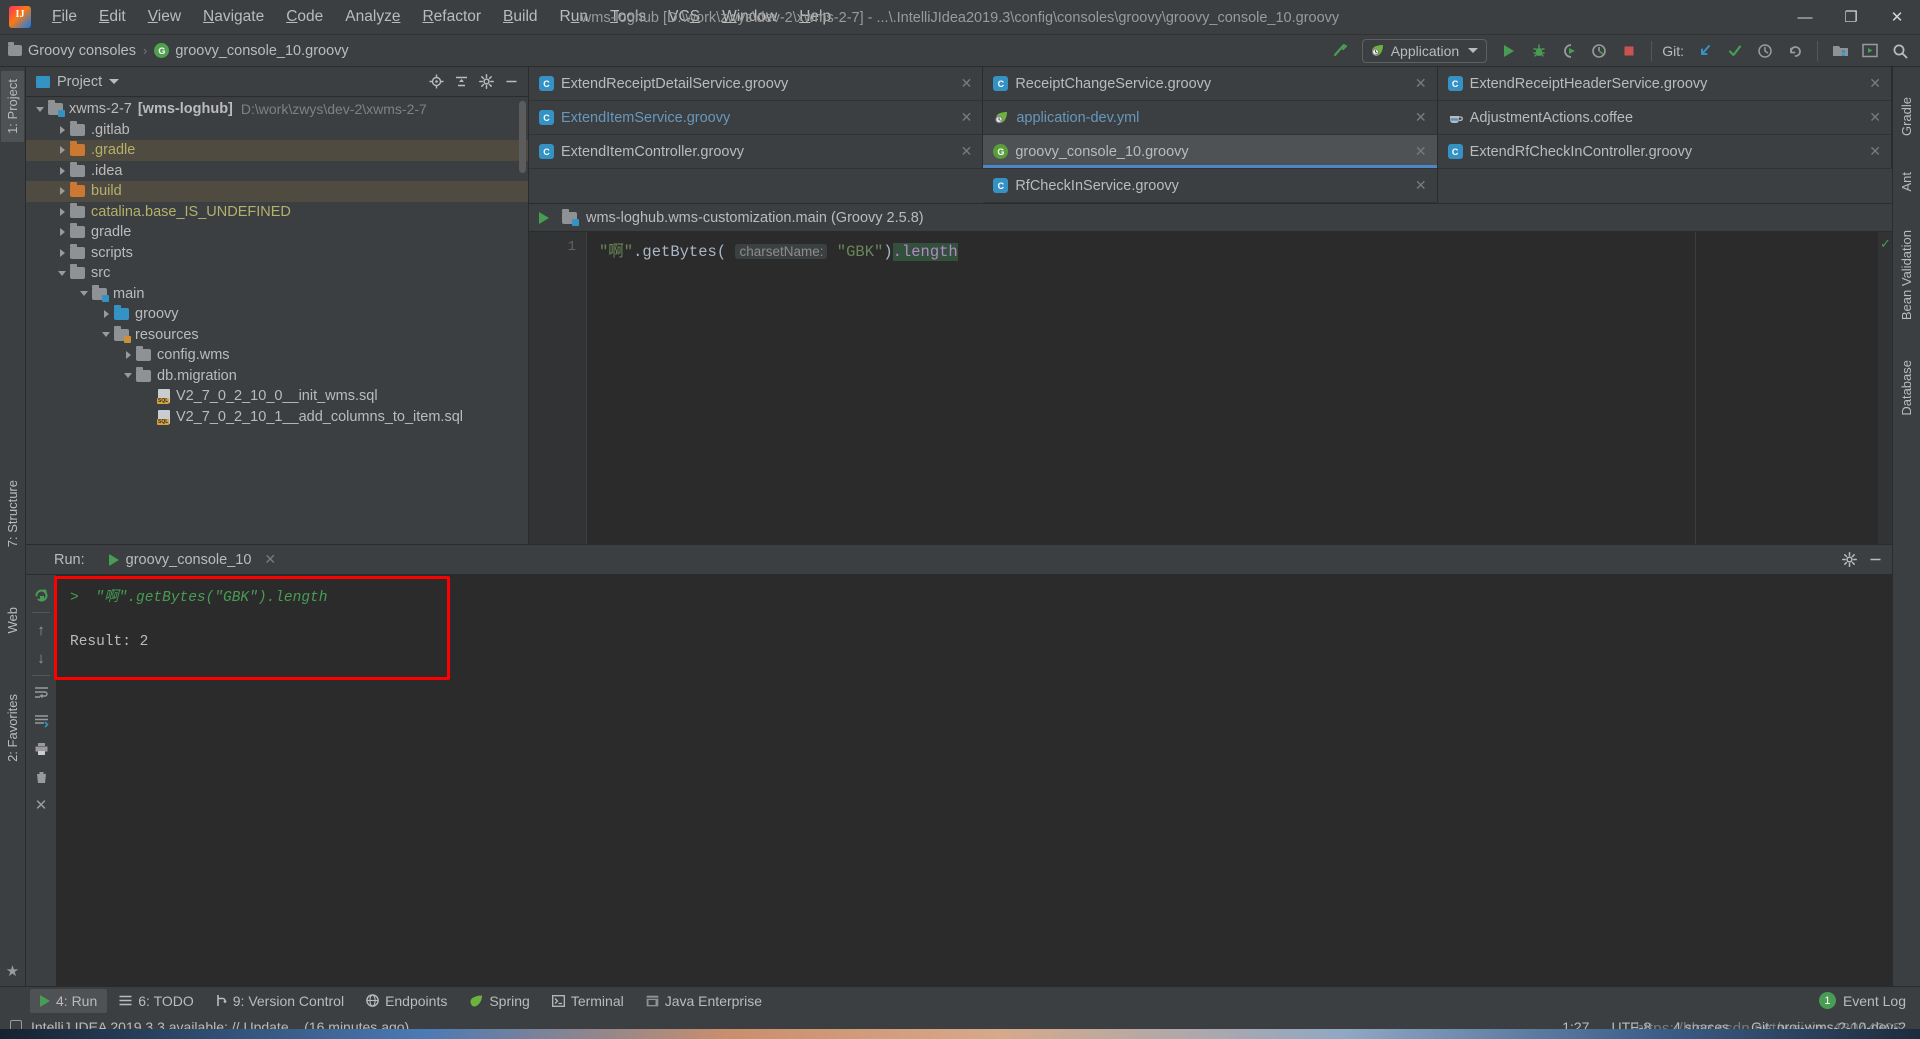  Describe the element at coordinates (41, 630) in the screenshot. I see `scroll-up-icon: ↑` at that location.